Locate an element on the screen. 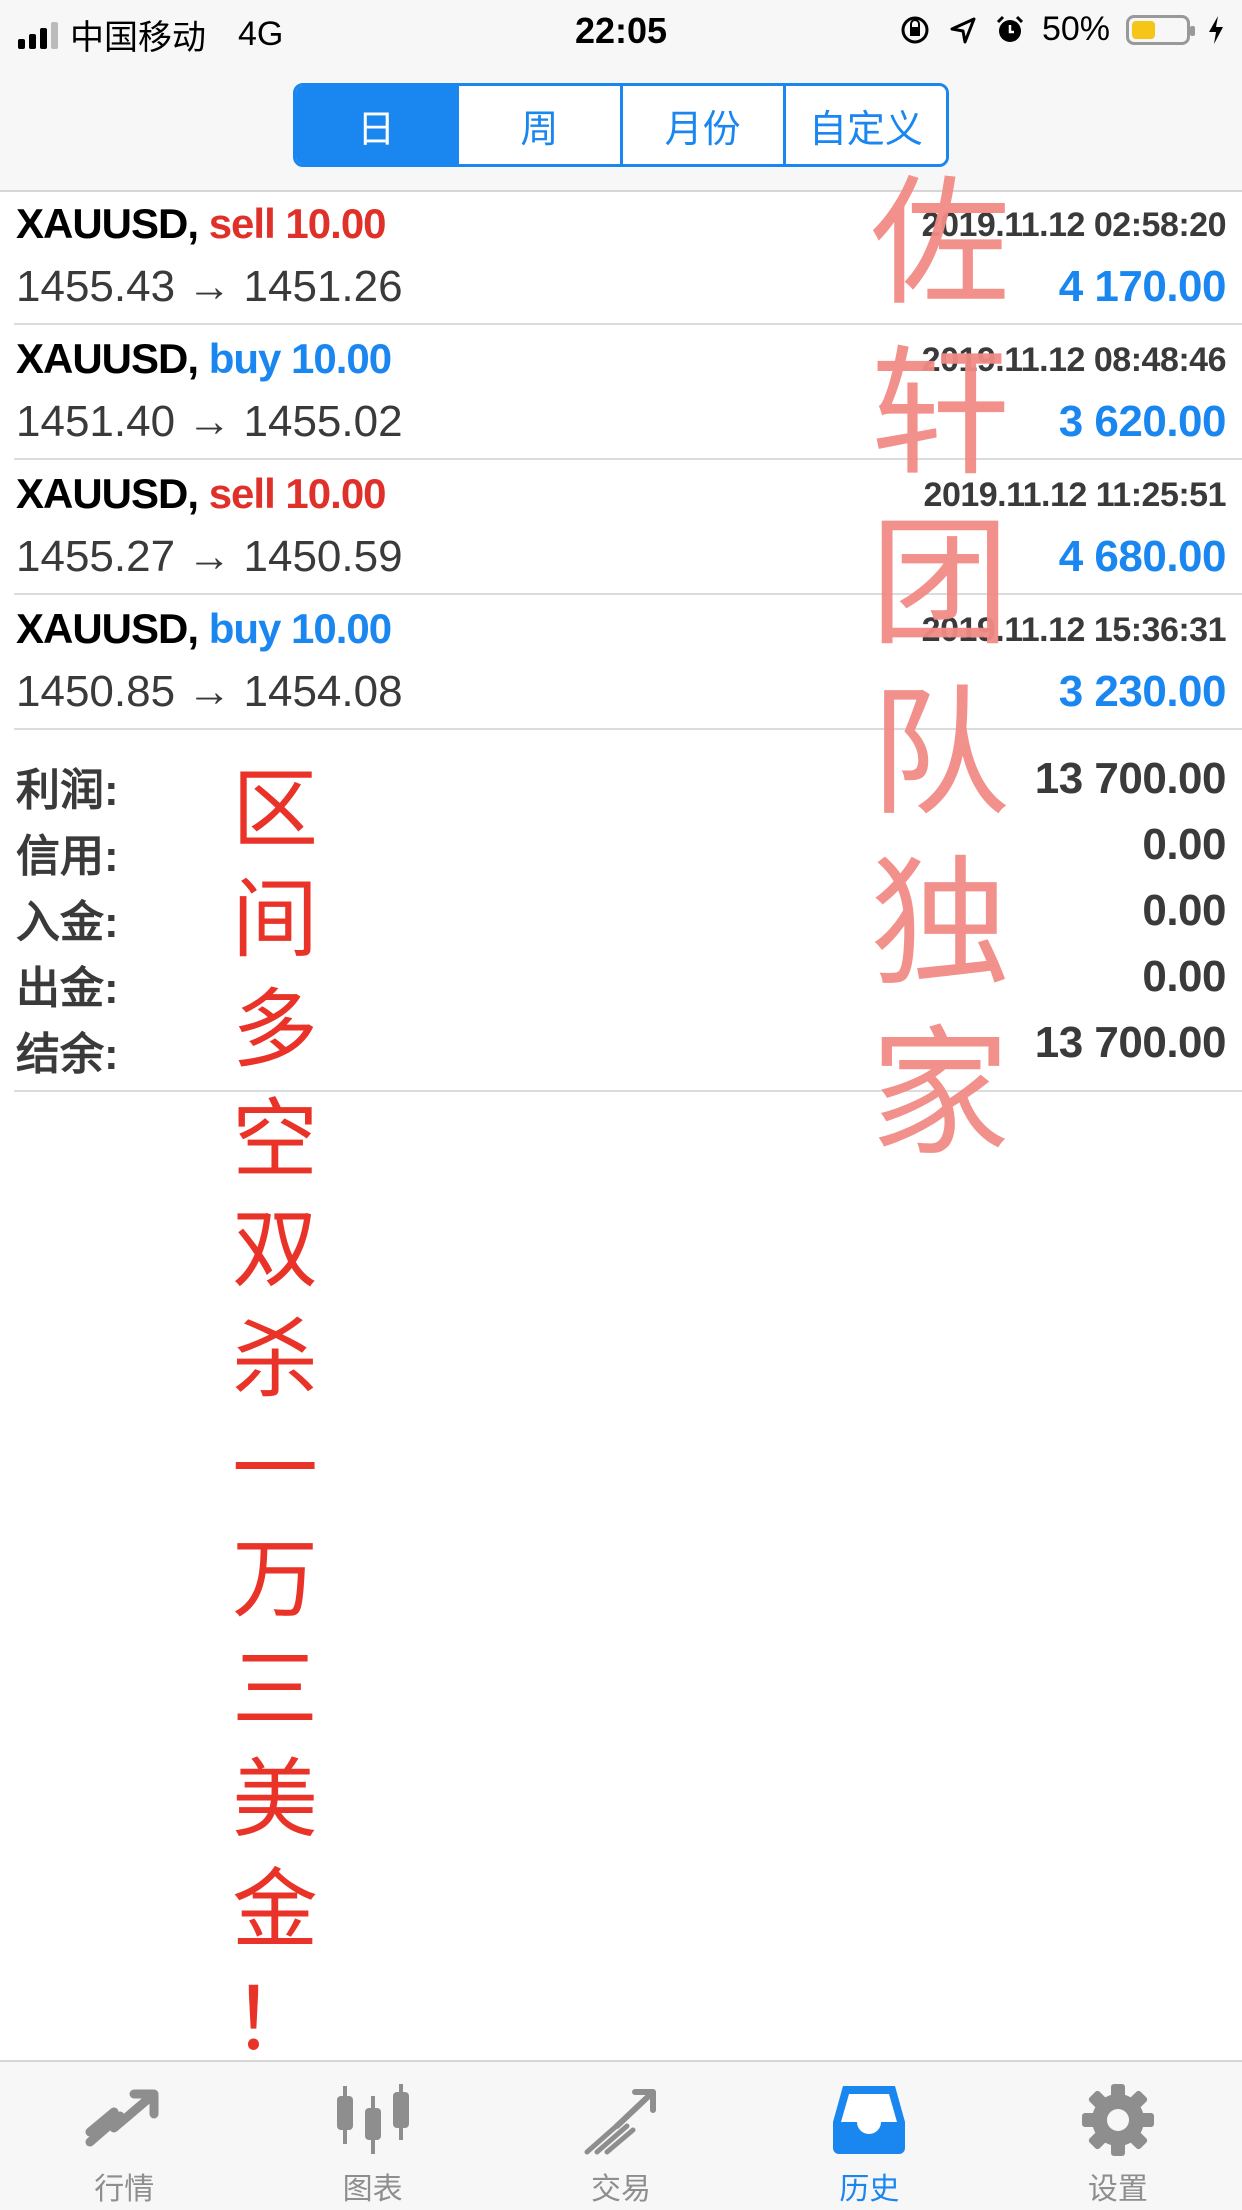  deal-profit: 3 620.00 is located at coordinates (1142, 421).